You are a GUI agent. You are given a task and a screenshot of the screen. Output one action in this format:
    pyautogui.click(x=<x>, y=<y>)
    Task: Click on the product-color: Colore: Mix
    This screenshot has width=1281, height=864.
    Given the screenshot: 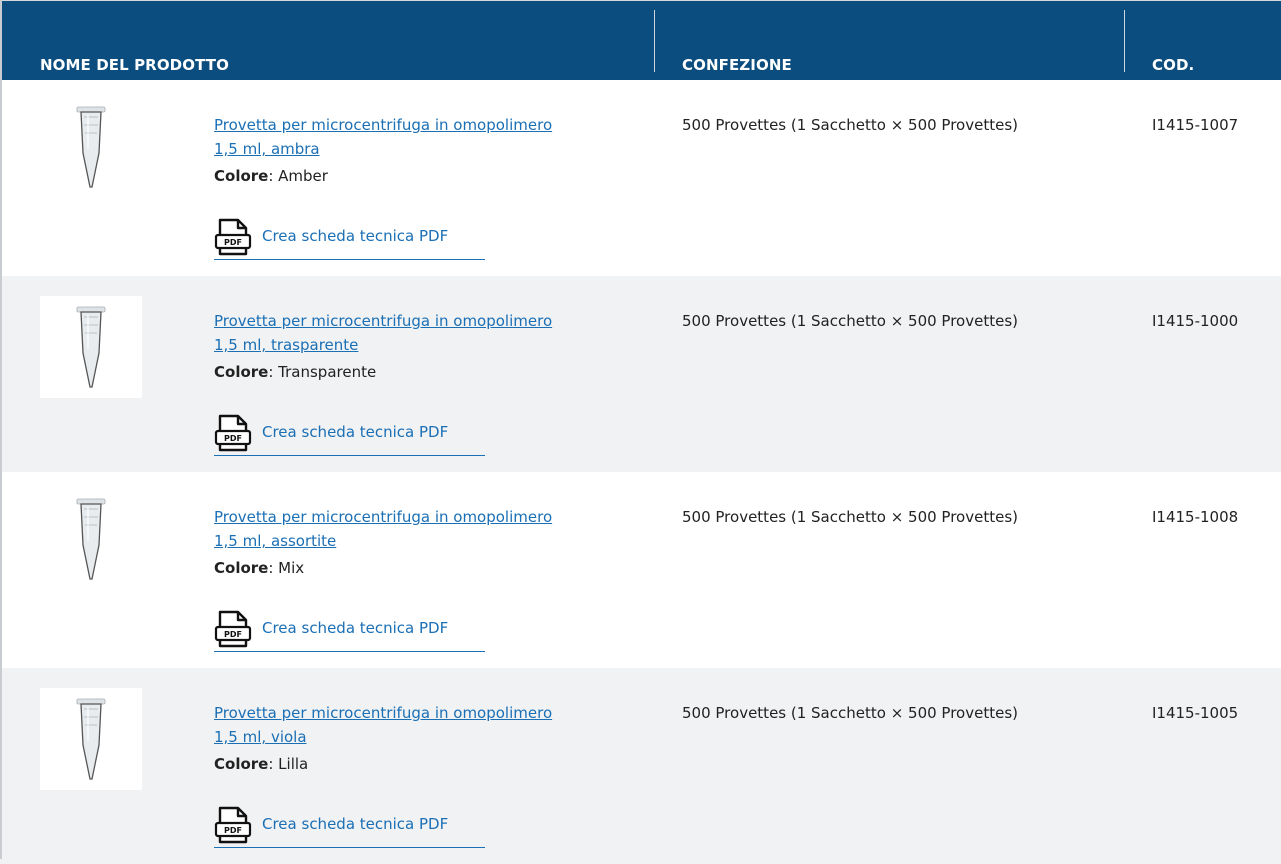 What is the action you would take?
    pyautogui.click(x=259, y=568)
    